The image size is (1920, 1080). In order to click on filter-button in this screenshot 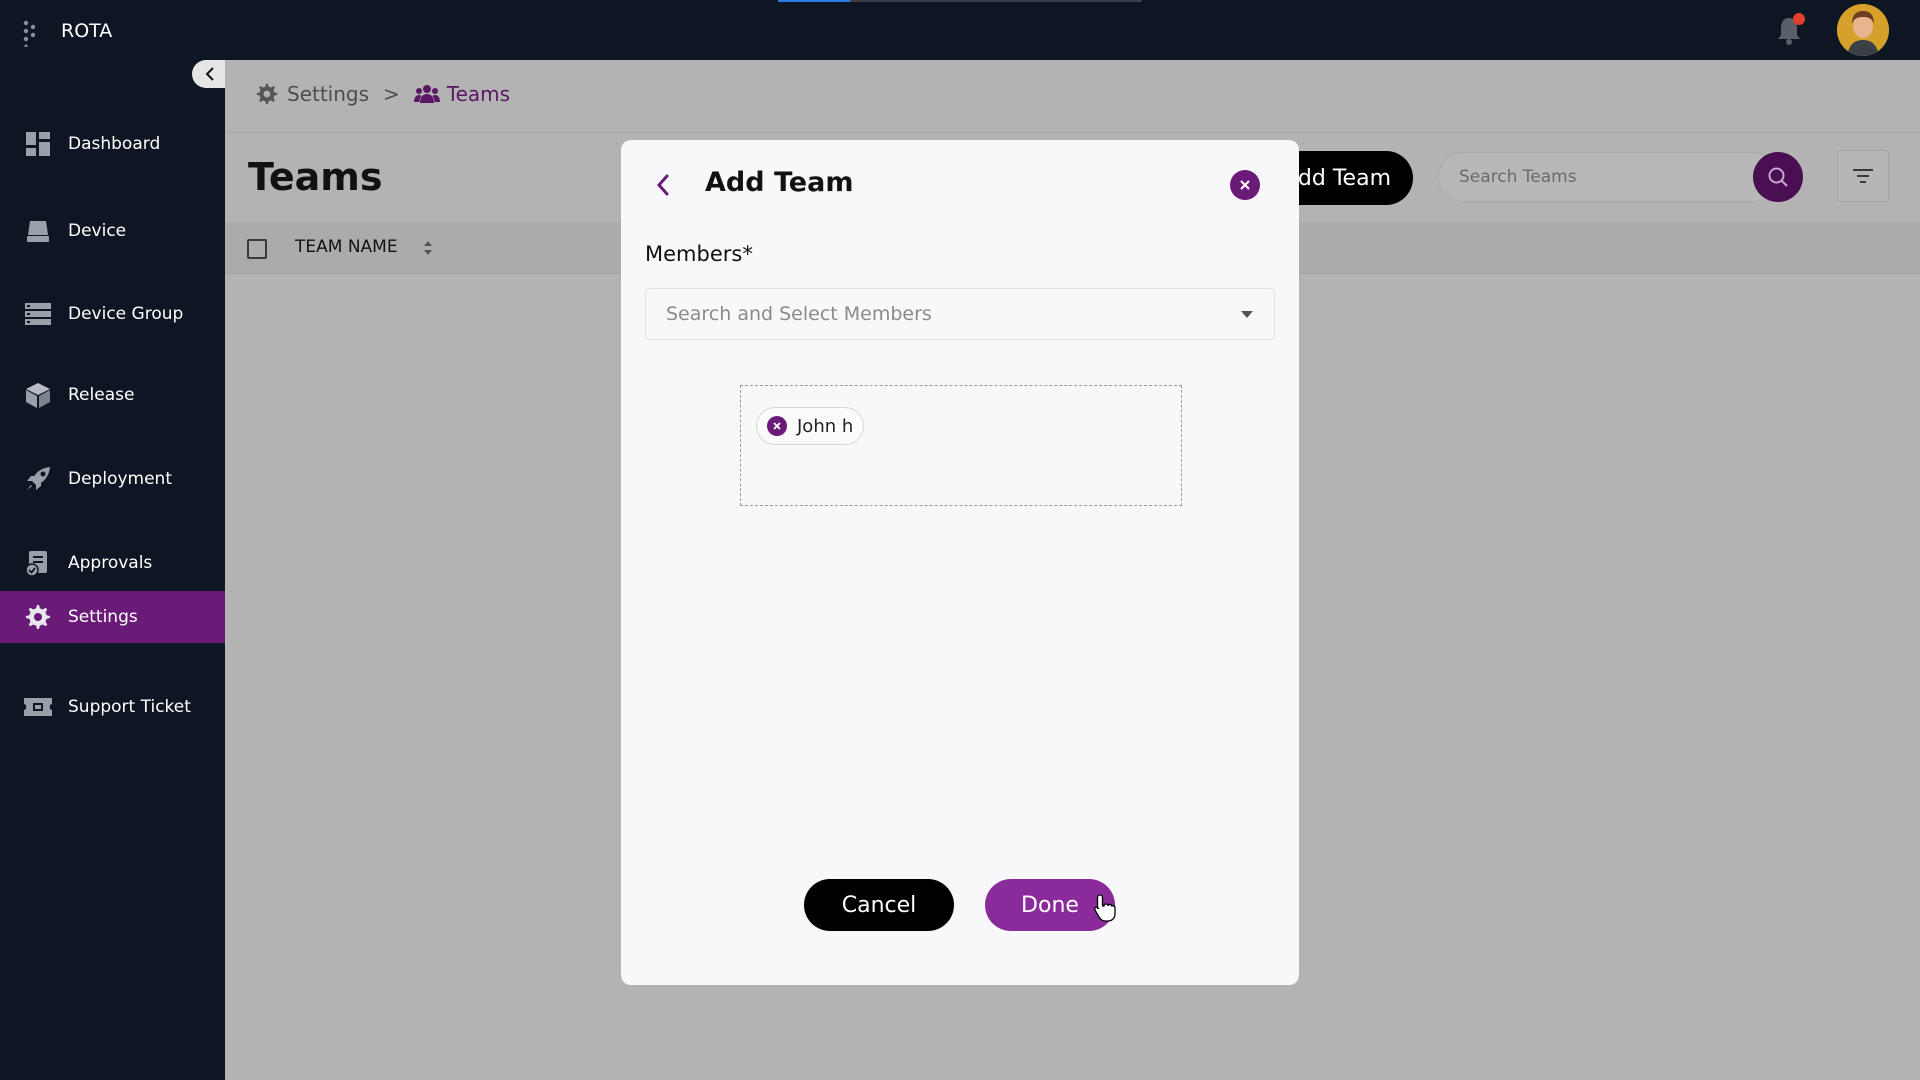, I will do `click(1863, 176)`.